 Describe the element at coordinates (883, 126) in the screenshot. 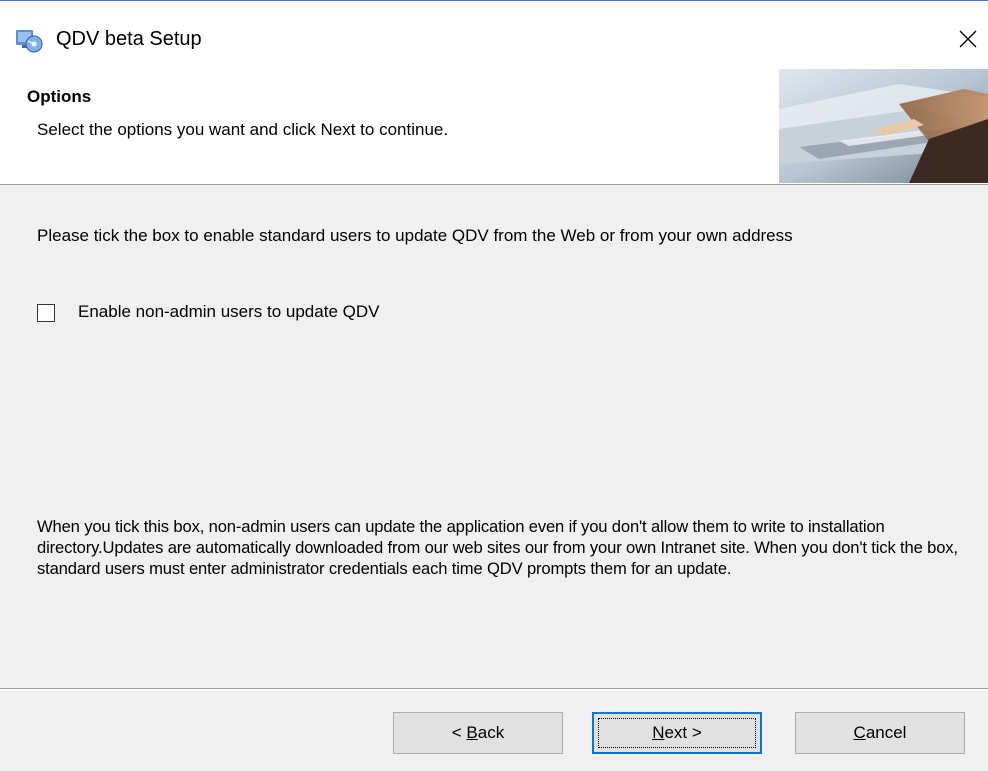

I see `banner-image` at that location.